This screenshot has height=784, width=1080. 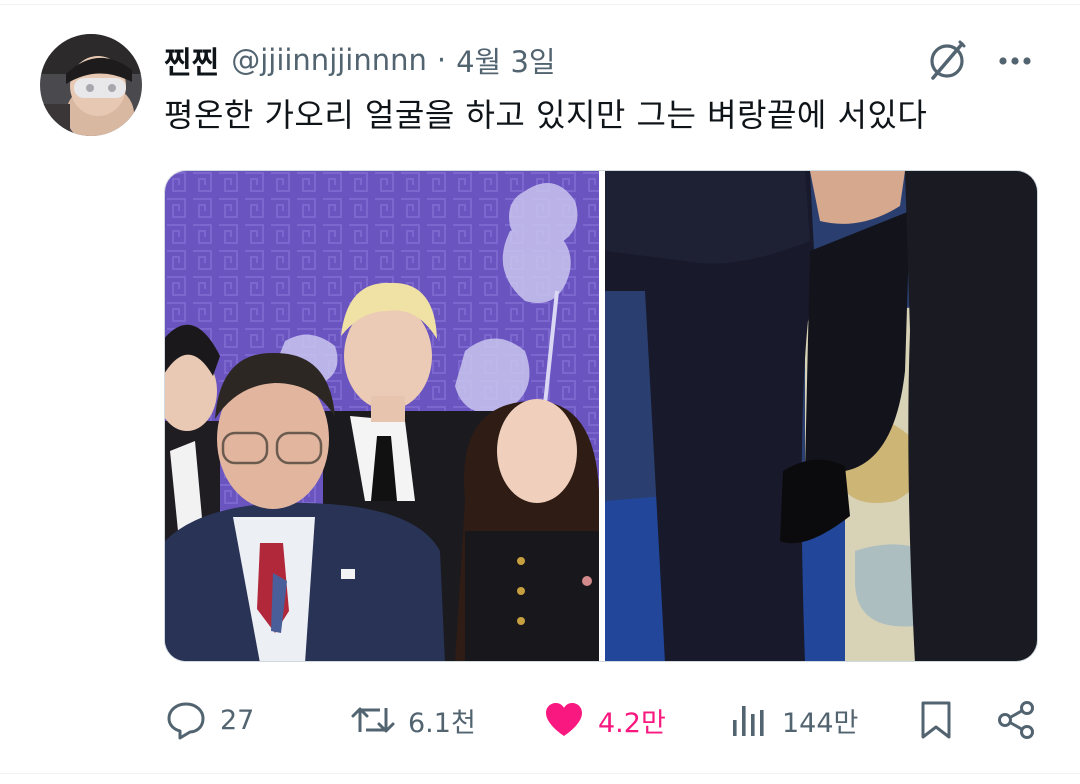 What do you see at coordinates (191, 60) in the screenshot?
I see `display-name: 찐찐` at bounding box center [191, 60].